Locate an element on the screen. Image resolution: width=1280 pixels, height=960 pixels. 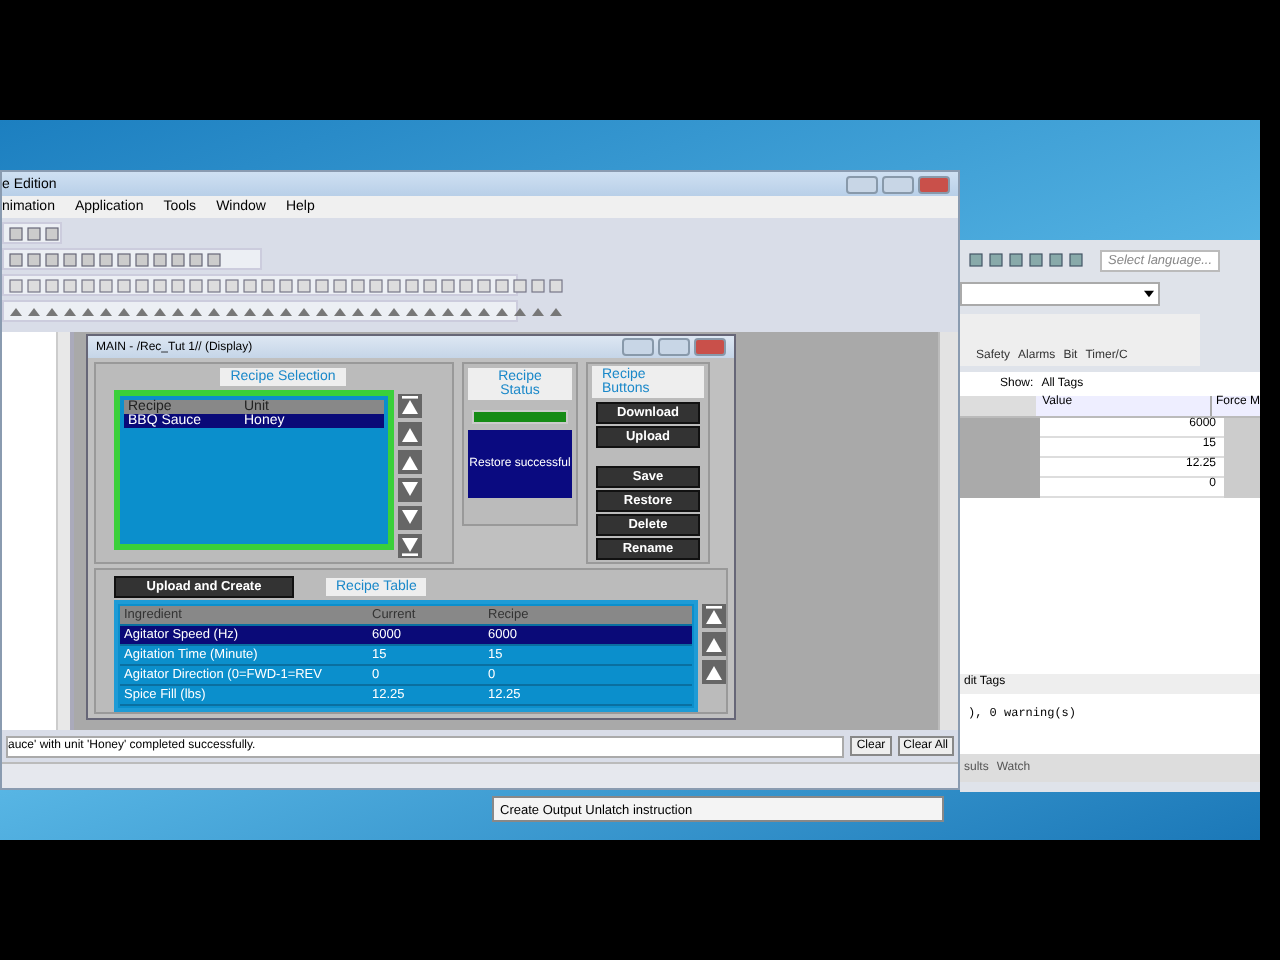
dropdown-field is located at coordinates (1060, 294).